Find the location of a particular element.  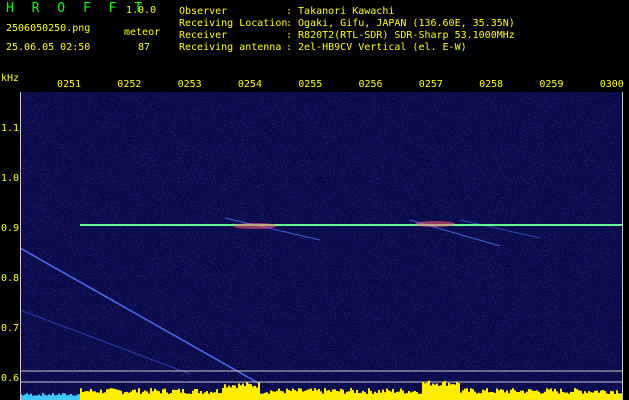

x-tick-label: 0259 is located at coordinates (551, 84).